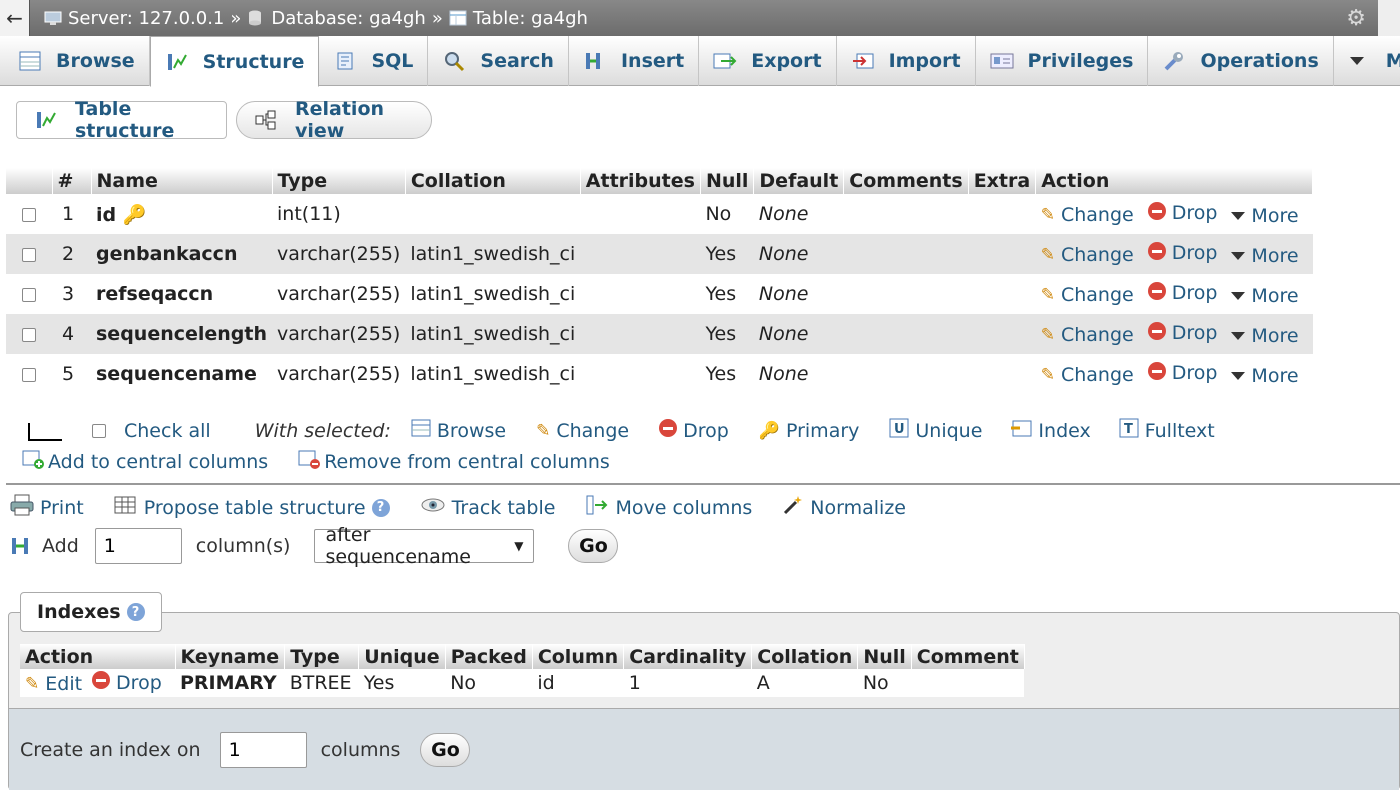 Image resolution: width=1400 pixels, height=790 pixels. Describe the element at coordinates (640, 181) in the screenshot. I see `header-attributes: Attributes` at that location.